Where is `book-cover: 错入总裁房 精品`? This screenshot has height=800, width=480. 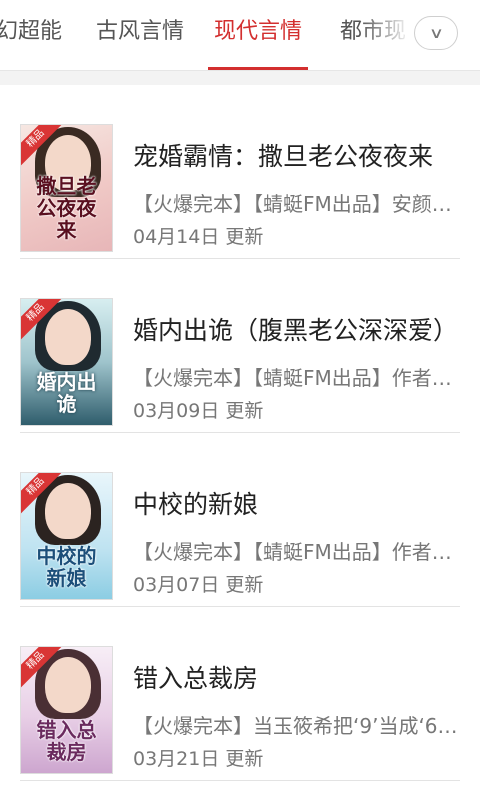
book-cover: 错入总裁房 精品 is located at coordinates (66, 710).